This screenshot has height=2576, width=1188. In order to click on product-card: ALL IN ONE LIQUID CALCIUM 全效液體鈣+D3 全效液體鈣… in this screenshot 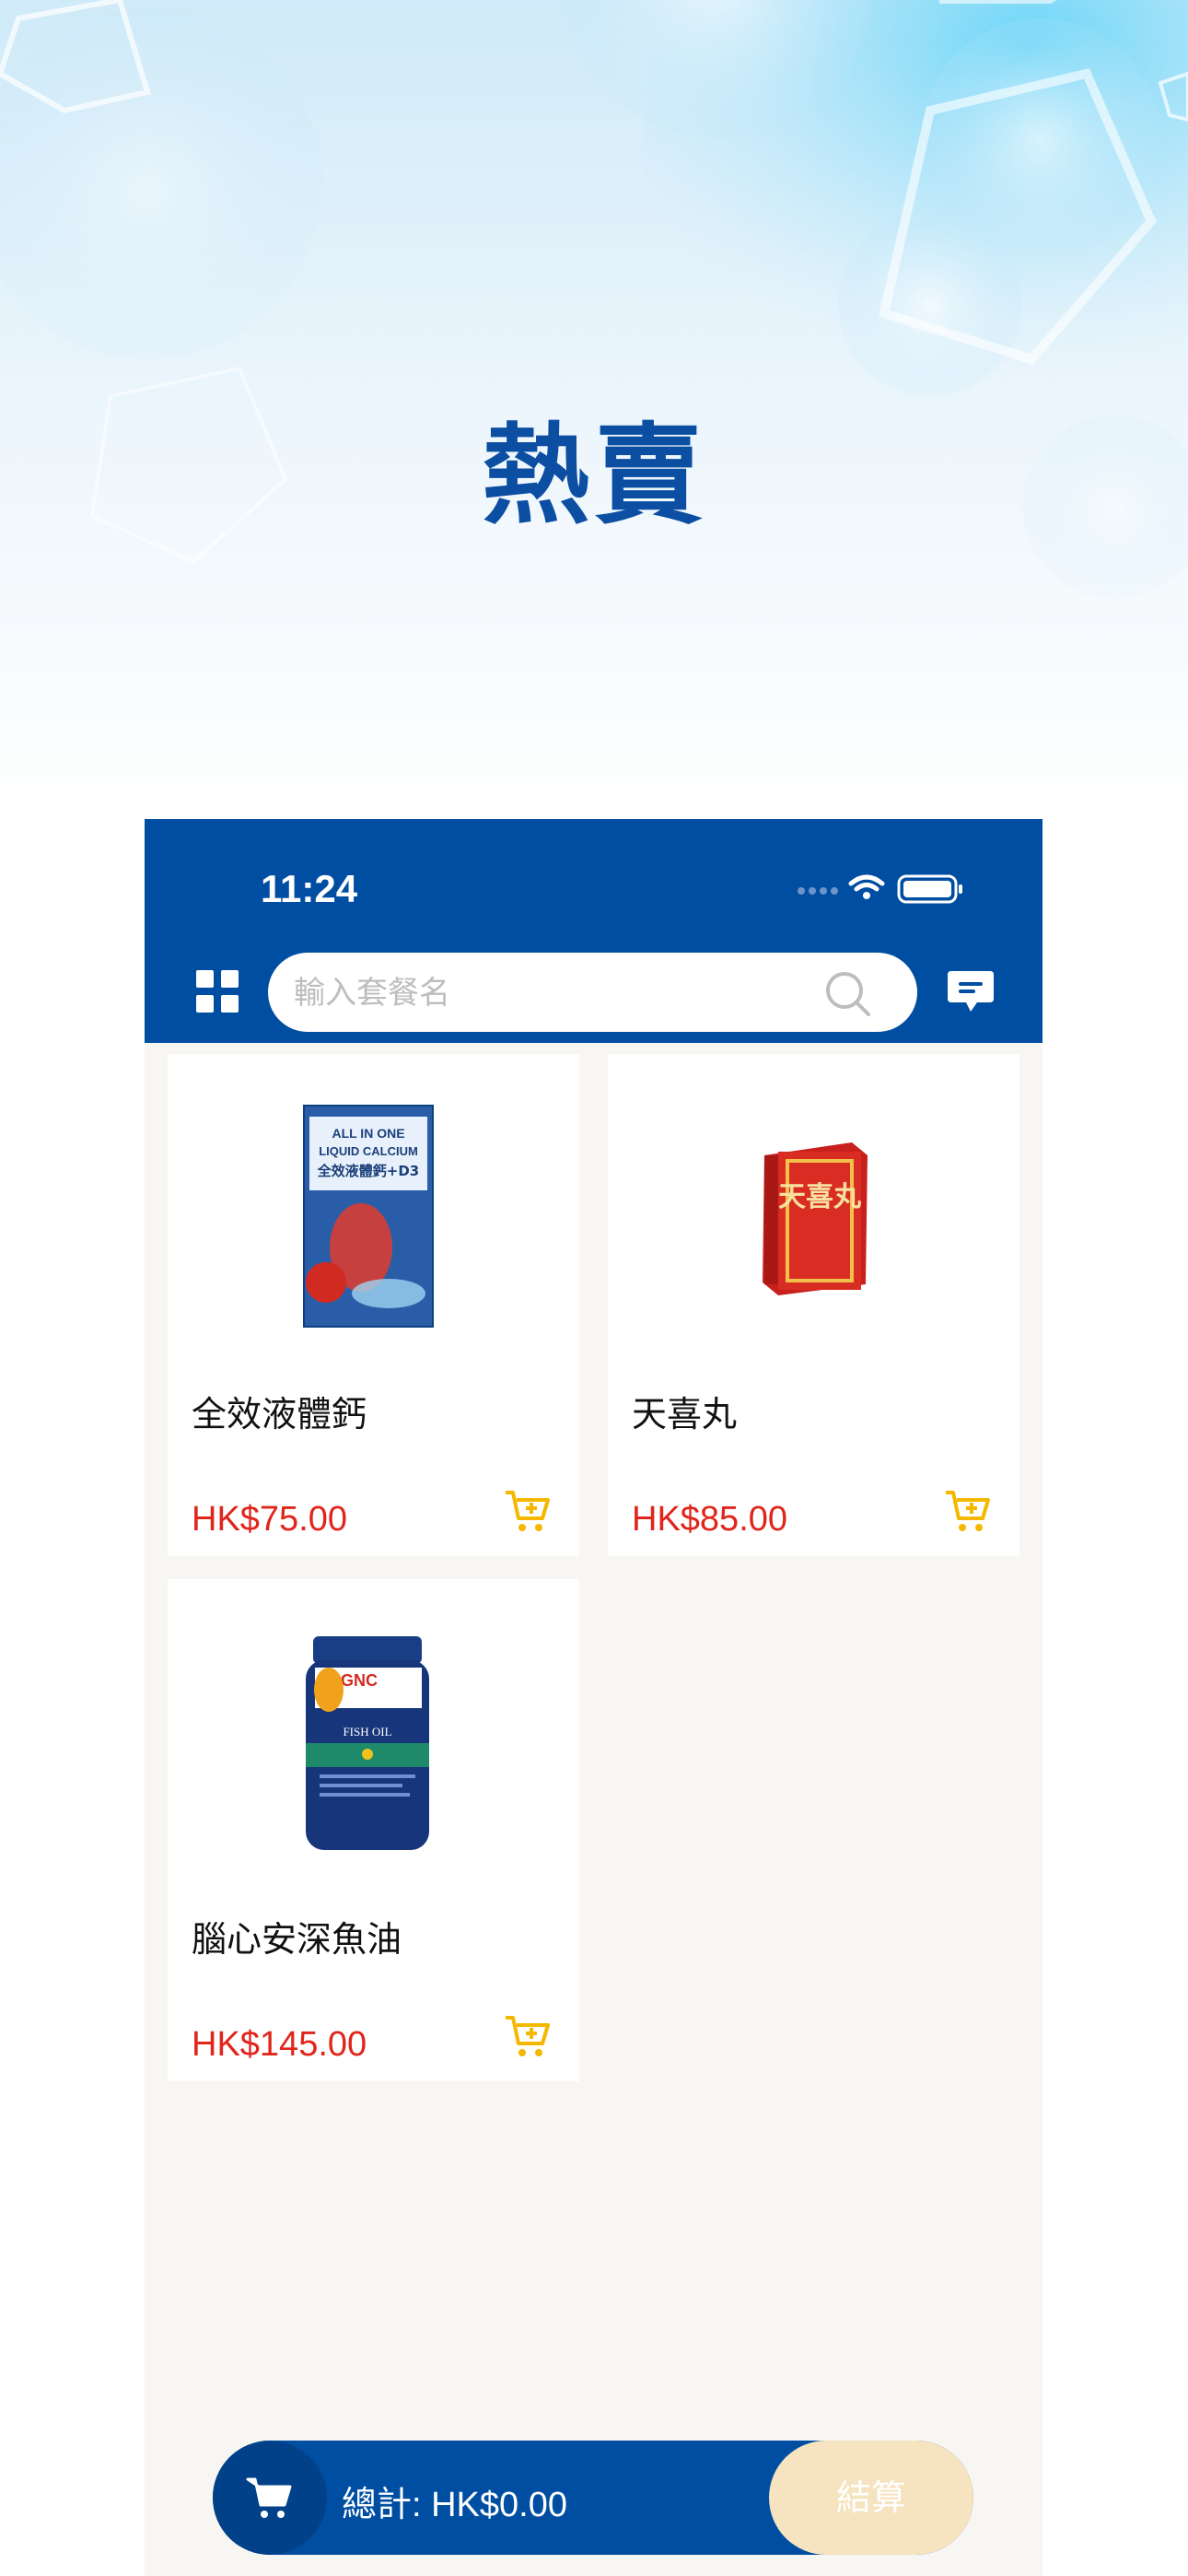, I will do `click(373, 1305)`.